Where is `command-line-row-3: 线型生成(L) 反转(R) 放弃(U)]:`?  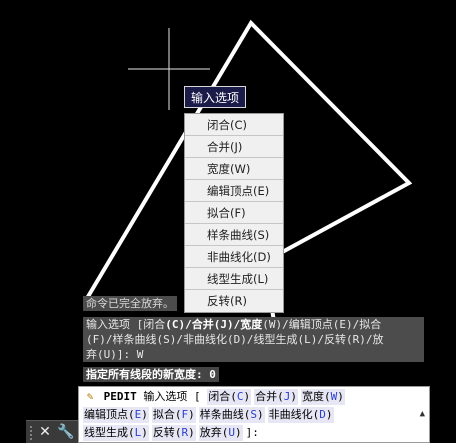 command-line-row-3: 线型生成(L) 反转(R) 放弃(U)]: is located at coordinates (171, 433).